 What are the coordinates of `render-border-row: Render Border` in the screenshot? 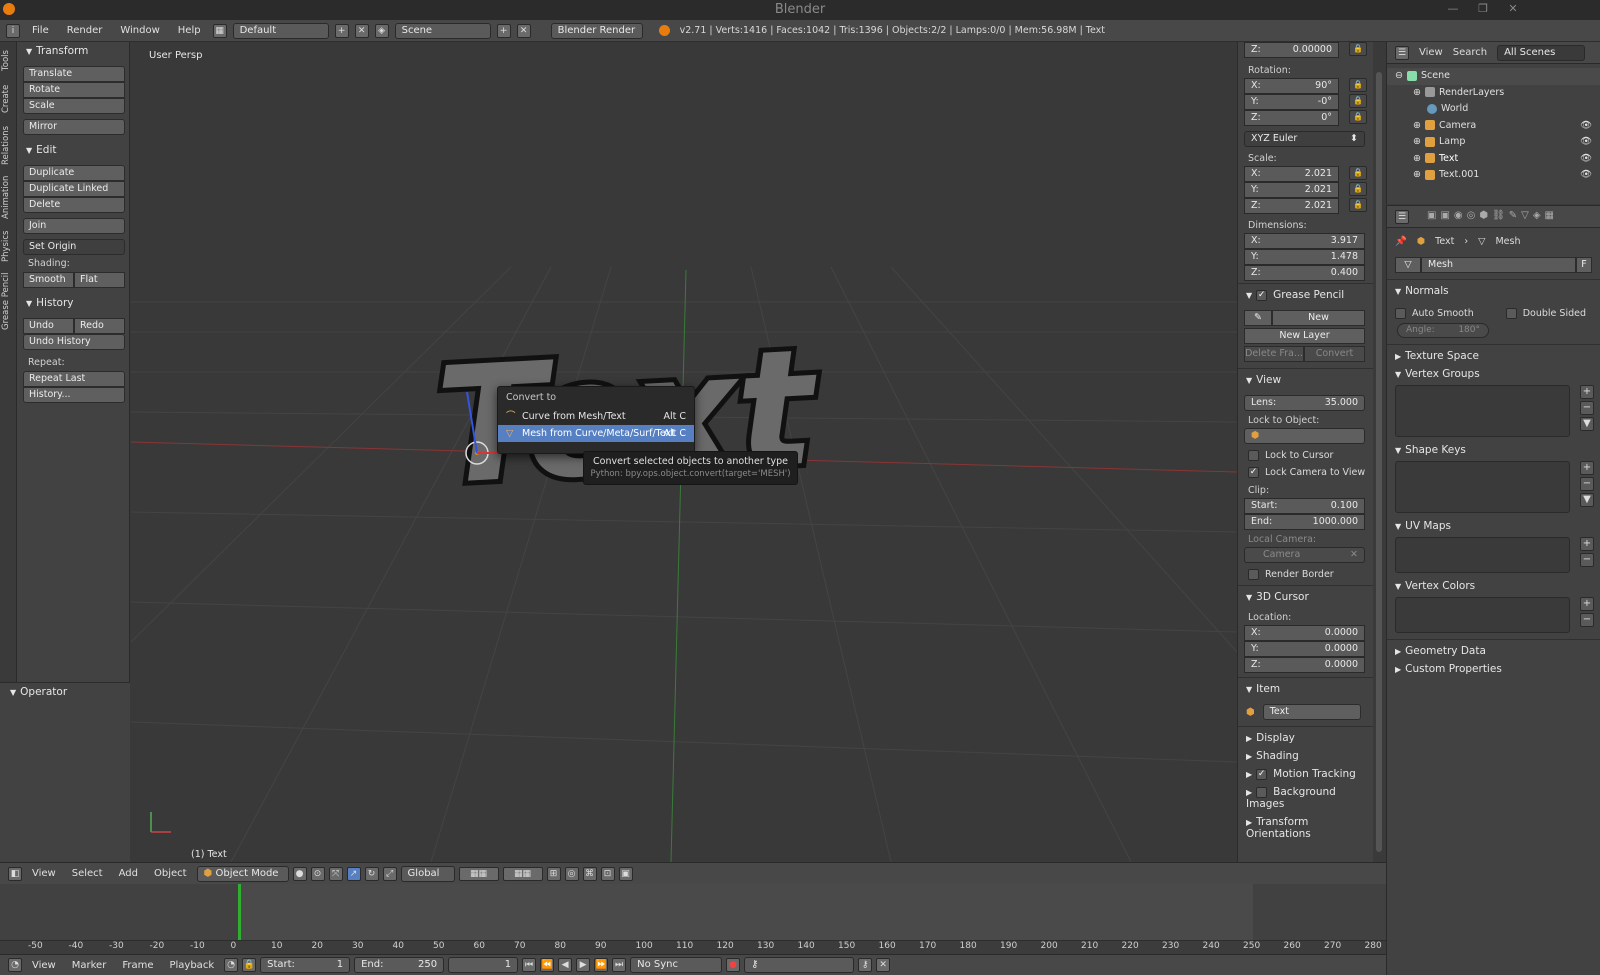 It's located at (1305, 574).